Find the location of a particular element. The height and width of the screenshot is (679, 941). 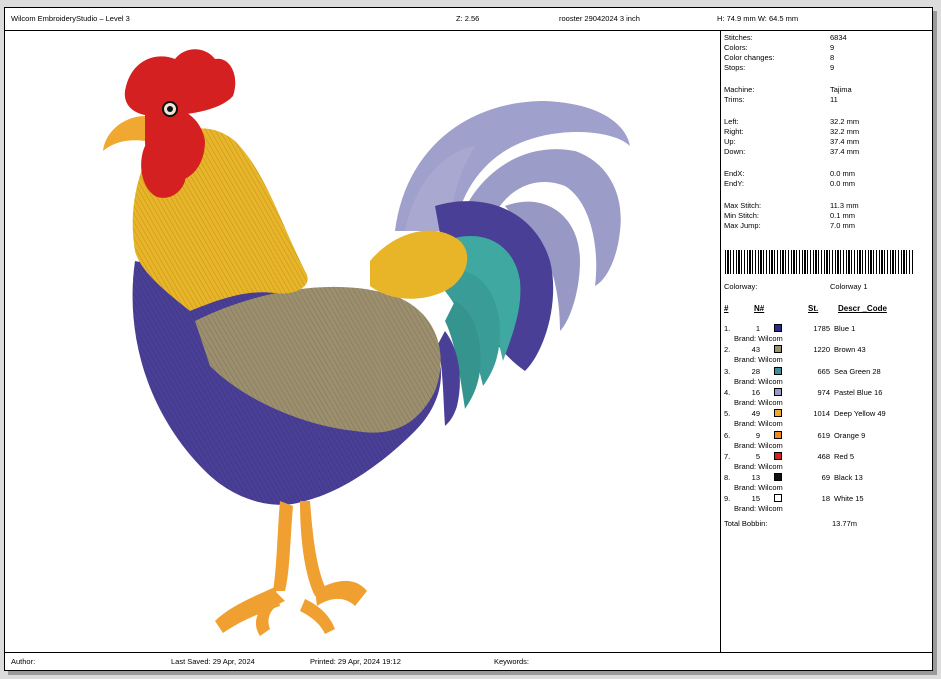

color-description: Black 13 is located at coordinates (848, 478).